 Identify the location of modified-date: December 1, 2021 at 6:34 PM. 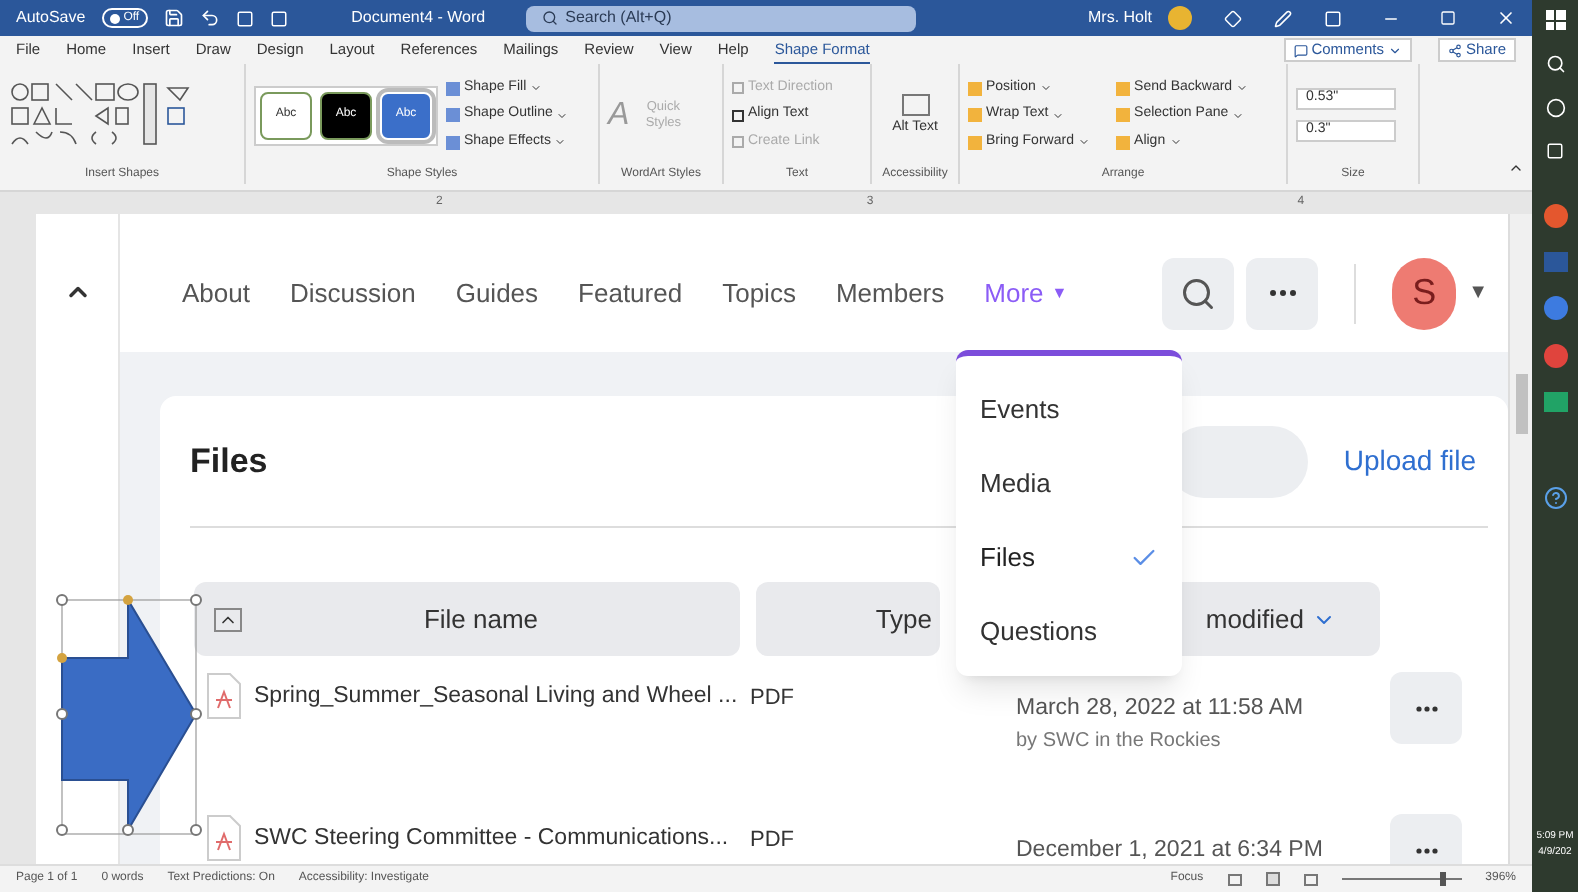
(1170, 850).